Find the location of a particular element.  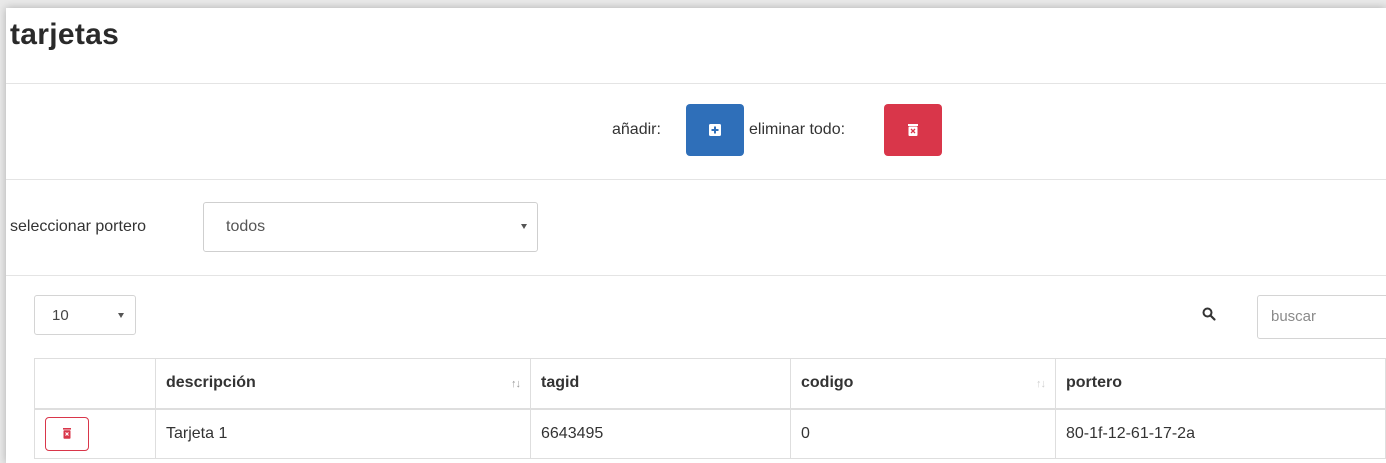

portero-select: todos is located at coordinates (370, 227).